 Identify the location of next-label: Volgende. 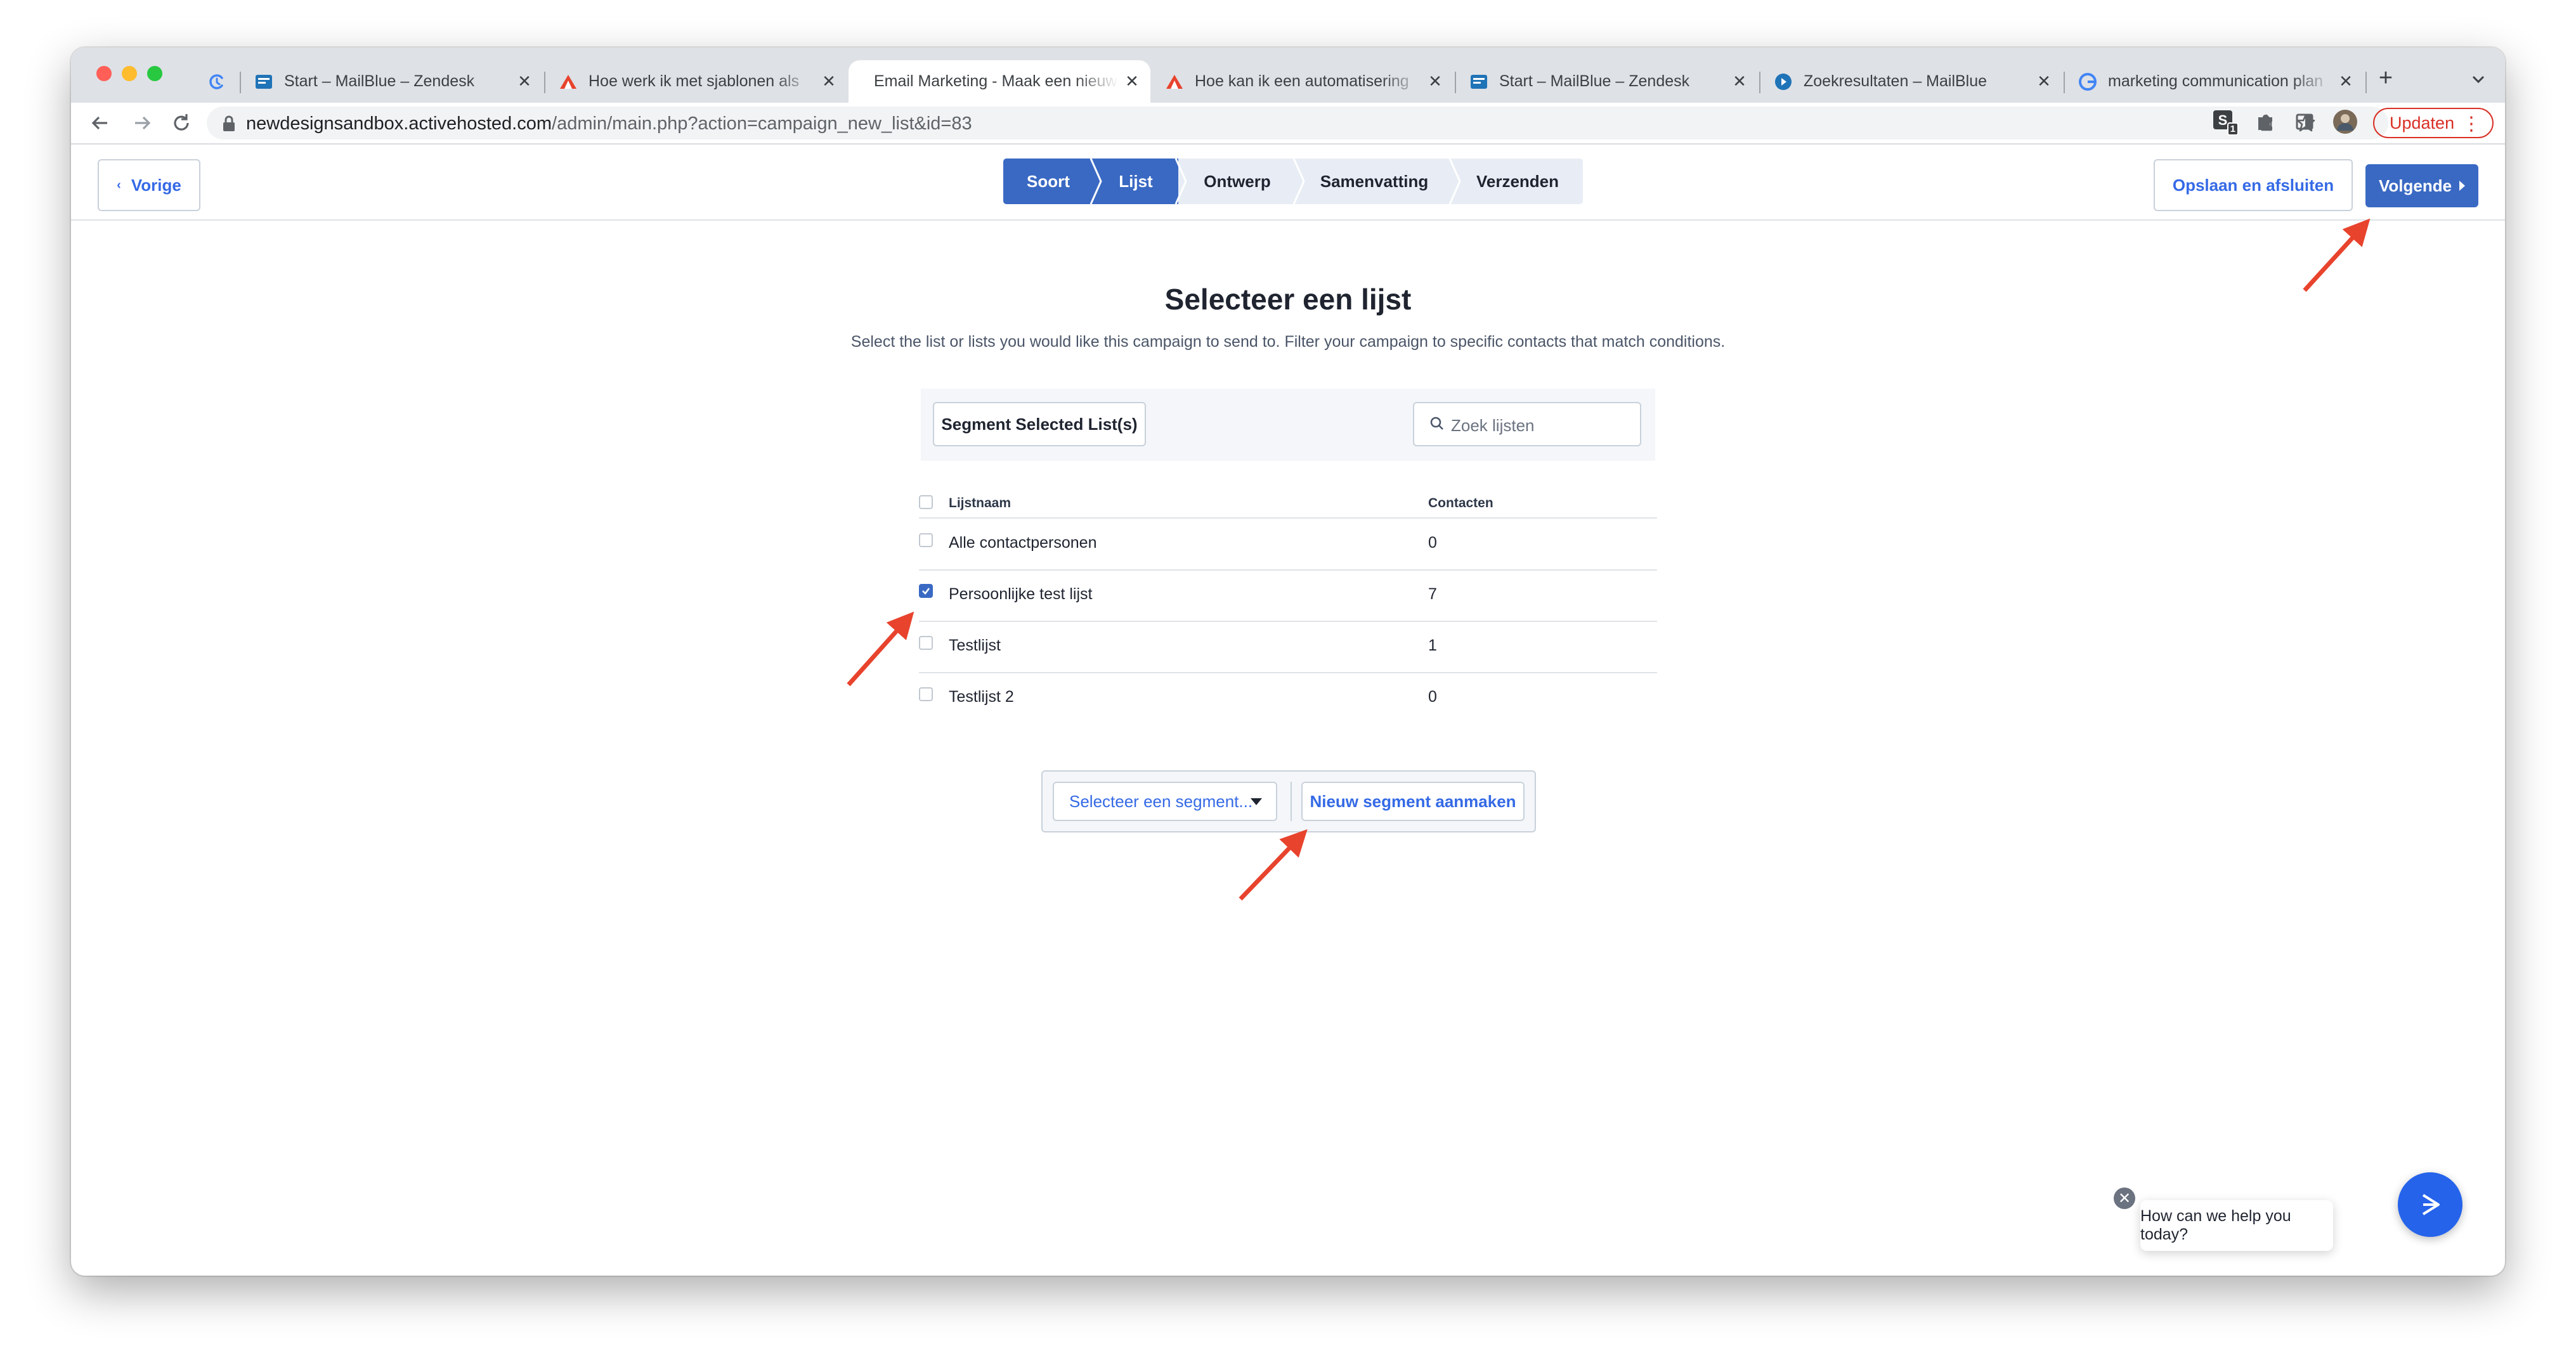
(2415, 185).